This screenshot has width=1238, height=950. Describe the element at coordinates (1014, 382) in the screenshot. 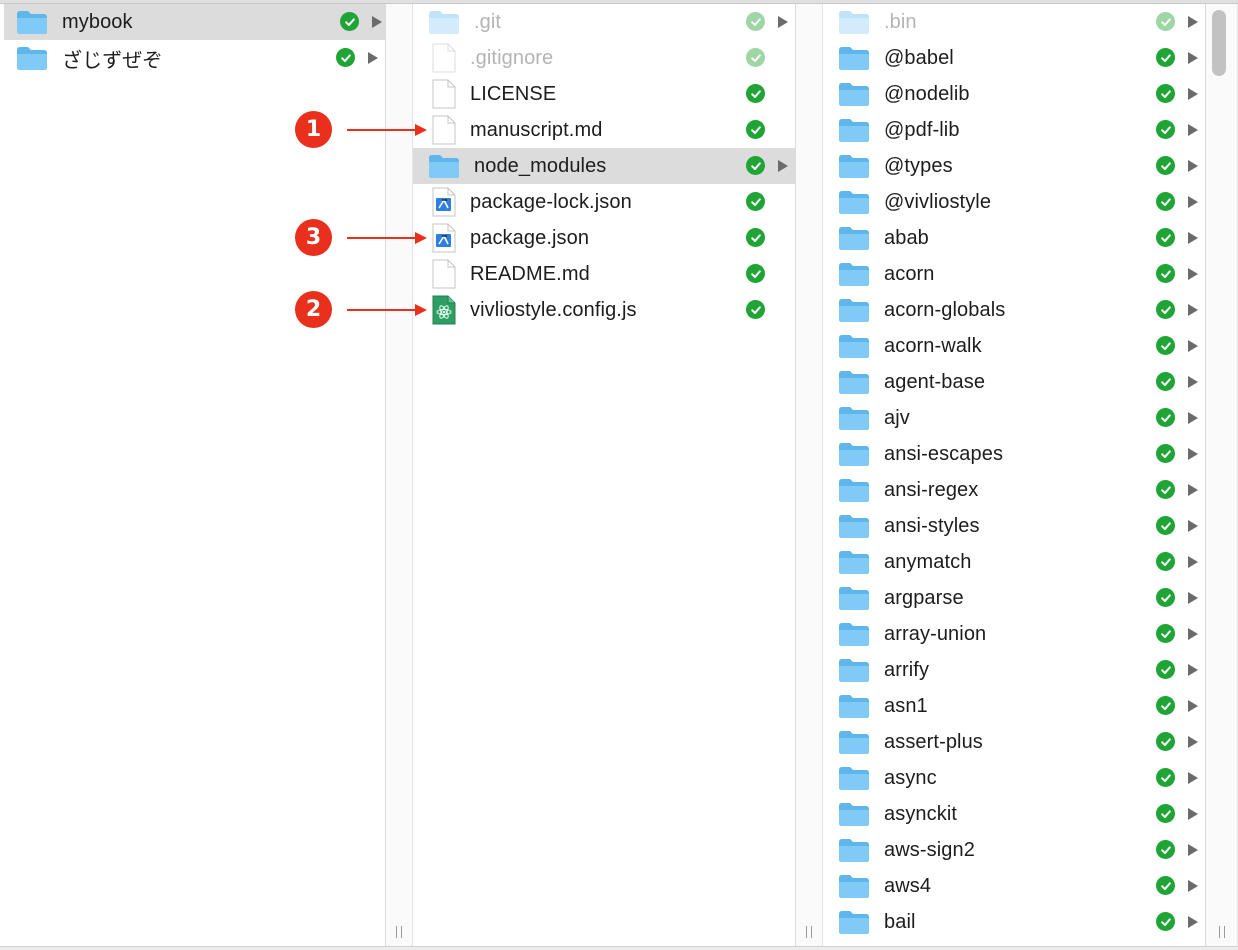

I see `list-item-agent-base: agent-base` at that location.